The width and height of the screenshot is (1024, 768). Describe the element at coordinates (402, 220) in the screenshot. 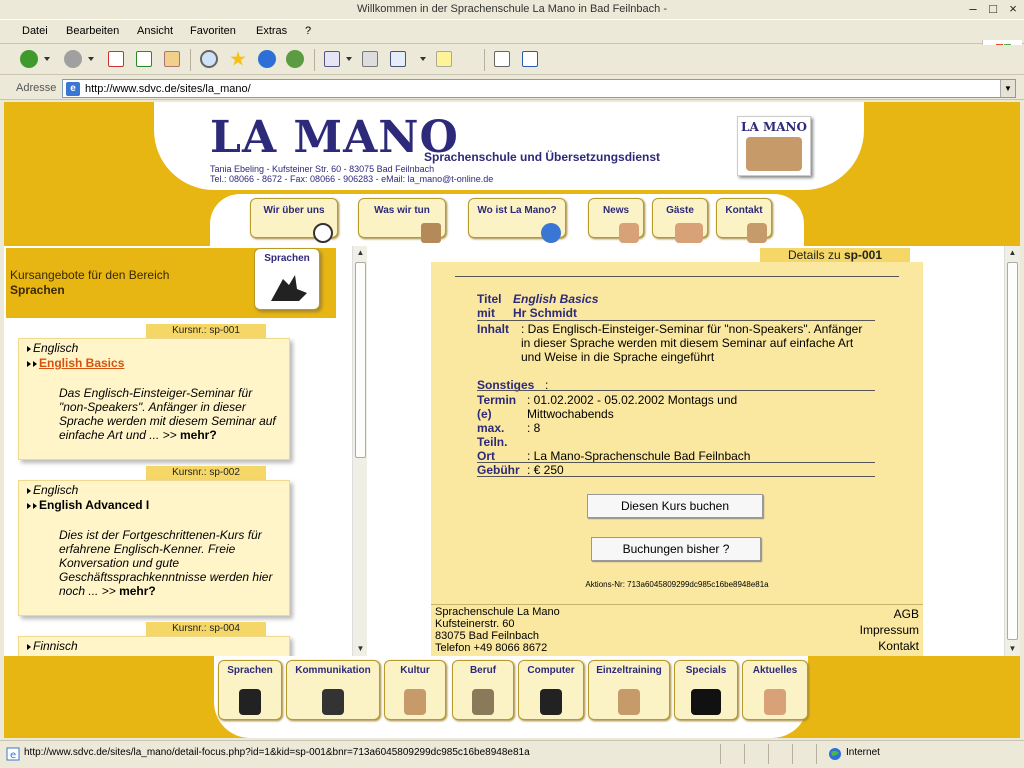

I see `nav-was-wir-tun: Was wir tun` at that location.